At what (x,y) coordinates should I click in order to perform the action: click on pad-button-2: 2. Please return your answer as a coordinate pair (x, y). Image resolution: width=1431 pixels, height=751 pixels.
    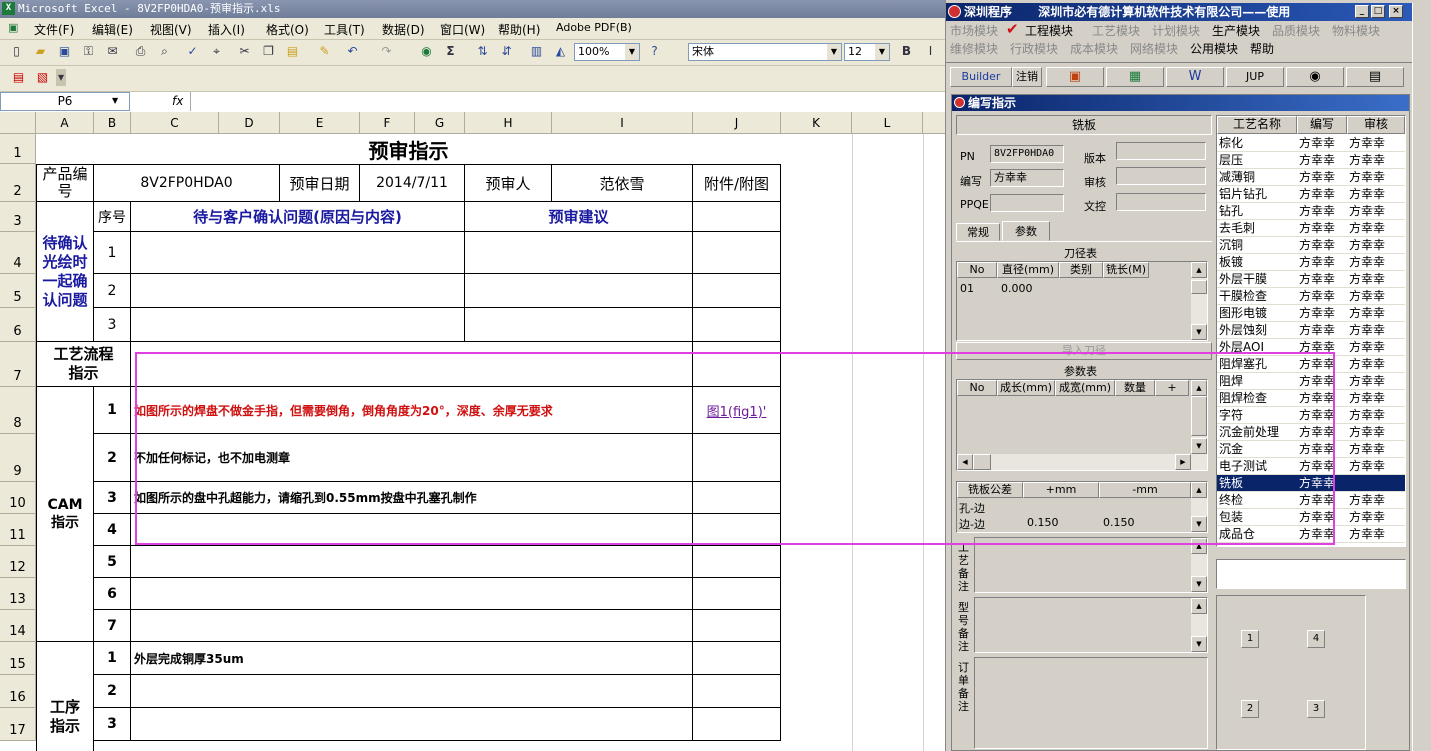
    Looking at the image, I should click on (1250, 709).